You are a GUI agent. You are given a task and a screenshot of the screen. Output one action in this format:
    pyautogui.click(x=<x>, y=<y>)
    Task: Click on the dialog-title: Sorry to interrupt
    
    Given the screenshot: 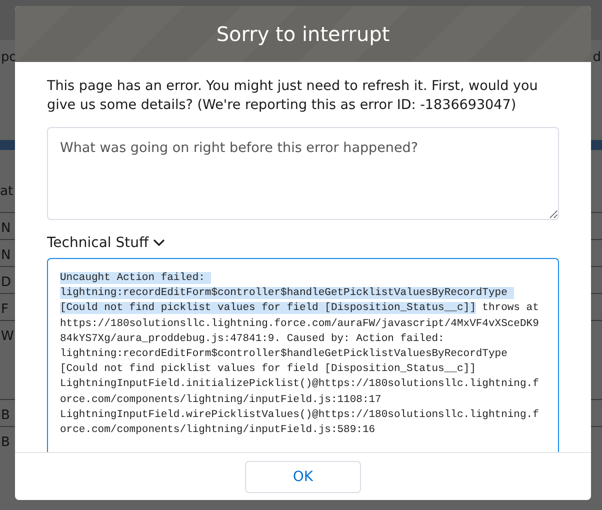 What is the action you would take?
    pyautogui.click(x=303, y=34)
    